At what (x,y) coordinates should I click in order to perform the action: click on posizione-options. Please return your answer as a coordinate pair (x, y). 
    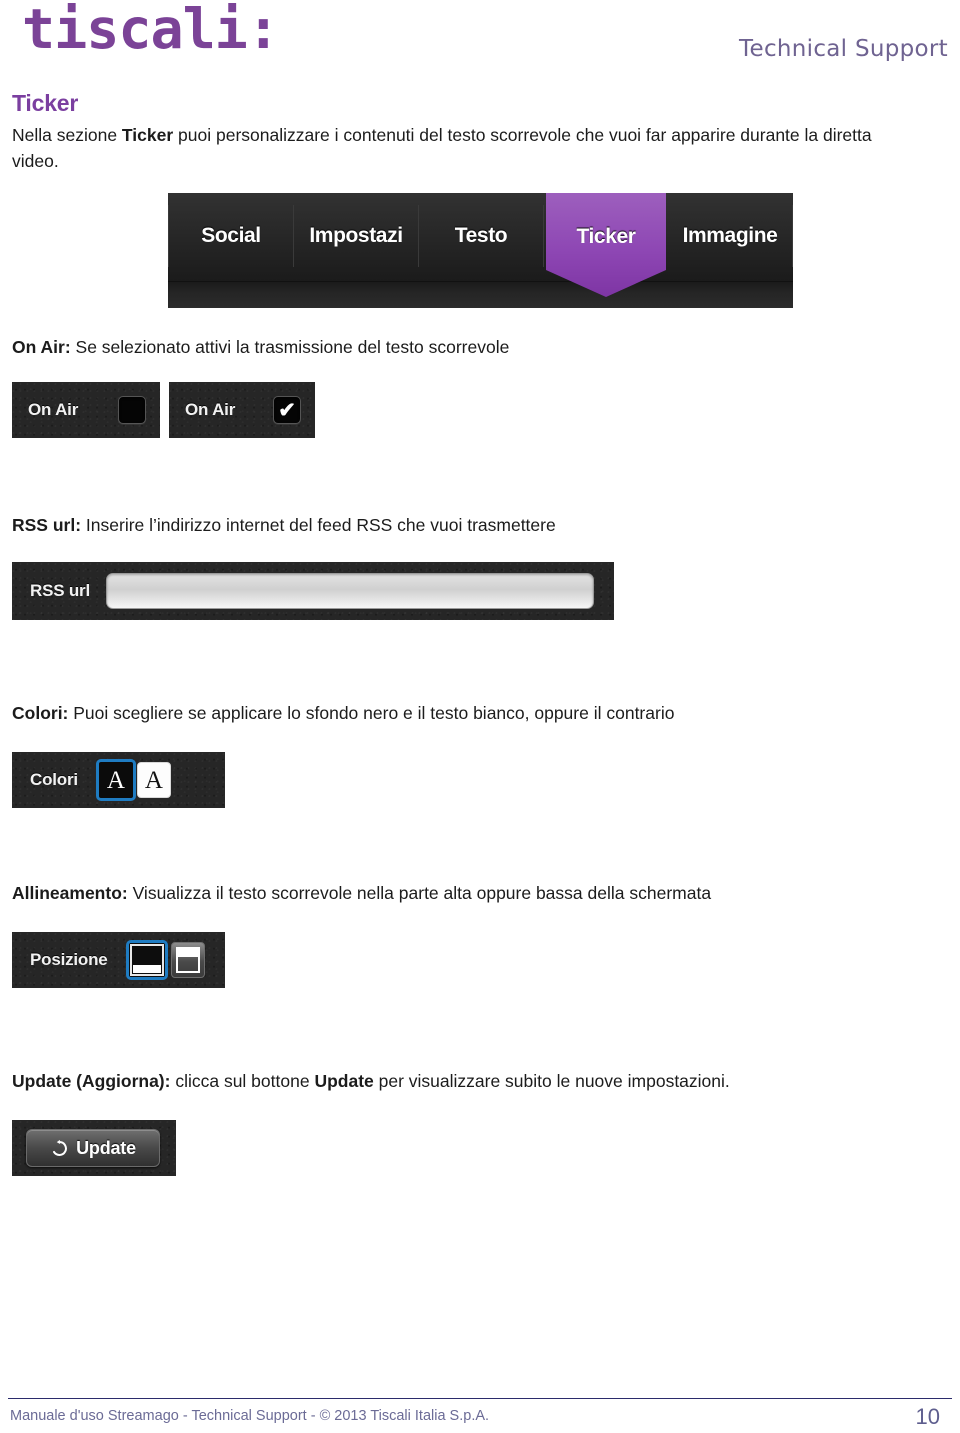
    Looking at the image, I should click on (165, 960).